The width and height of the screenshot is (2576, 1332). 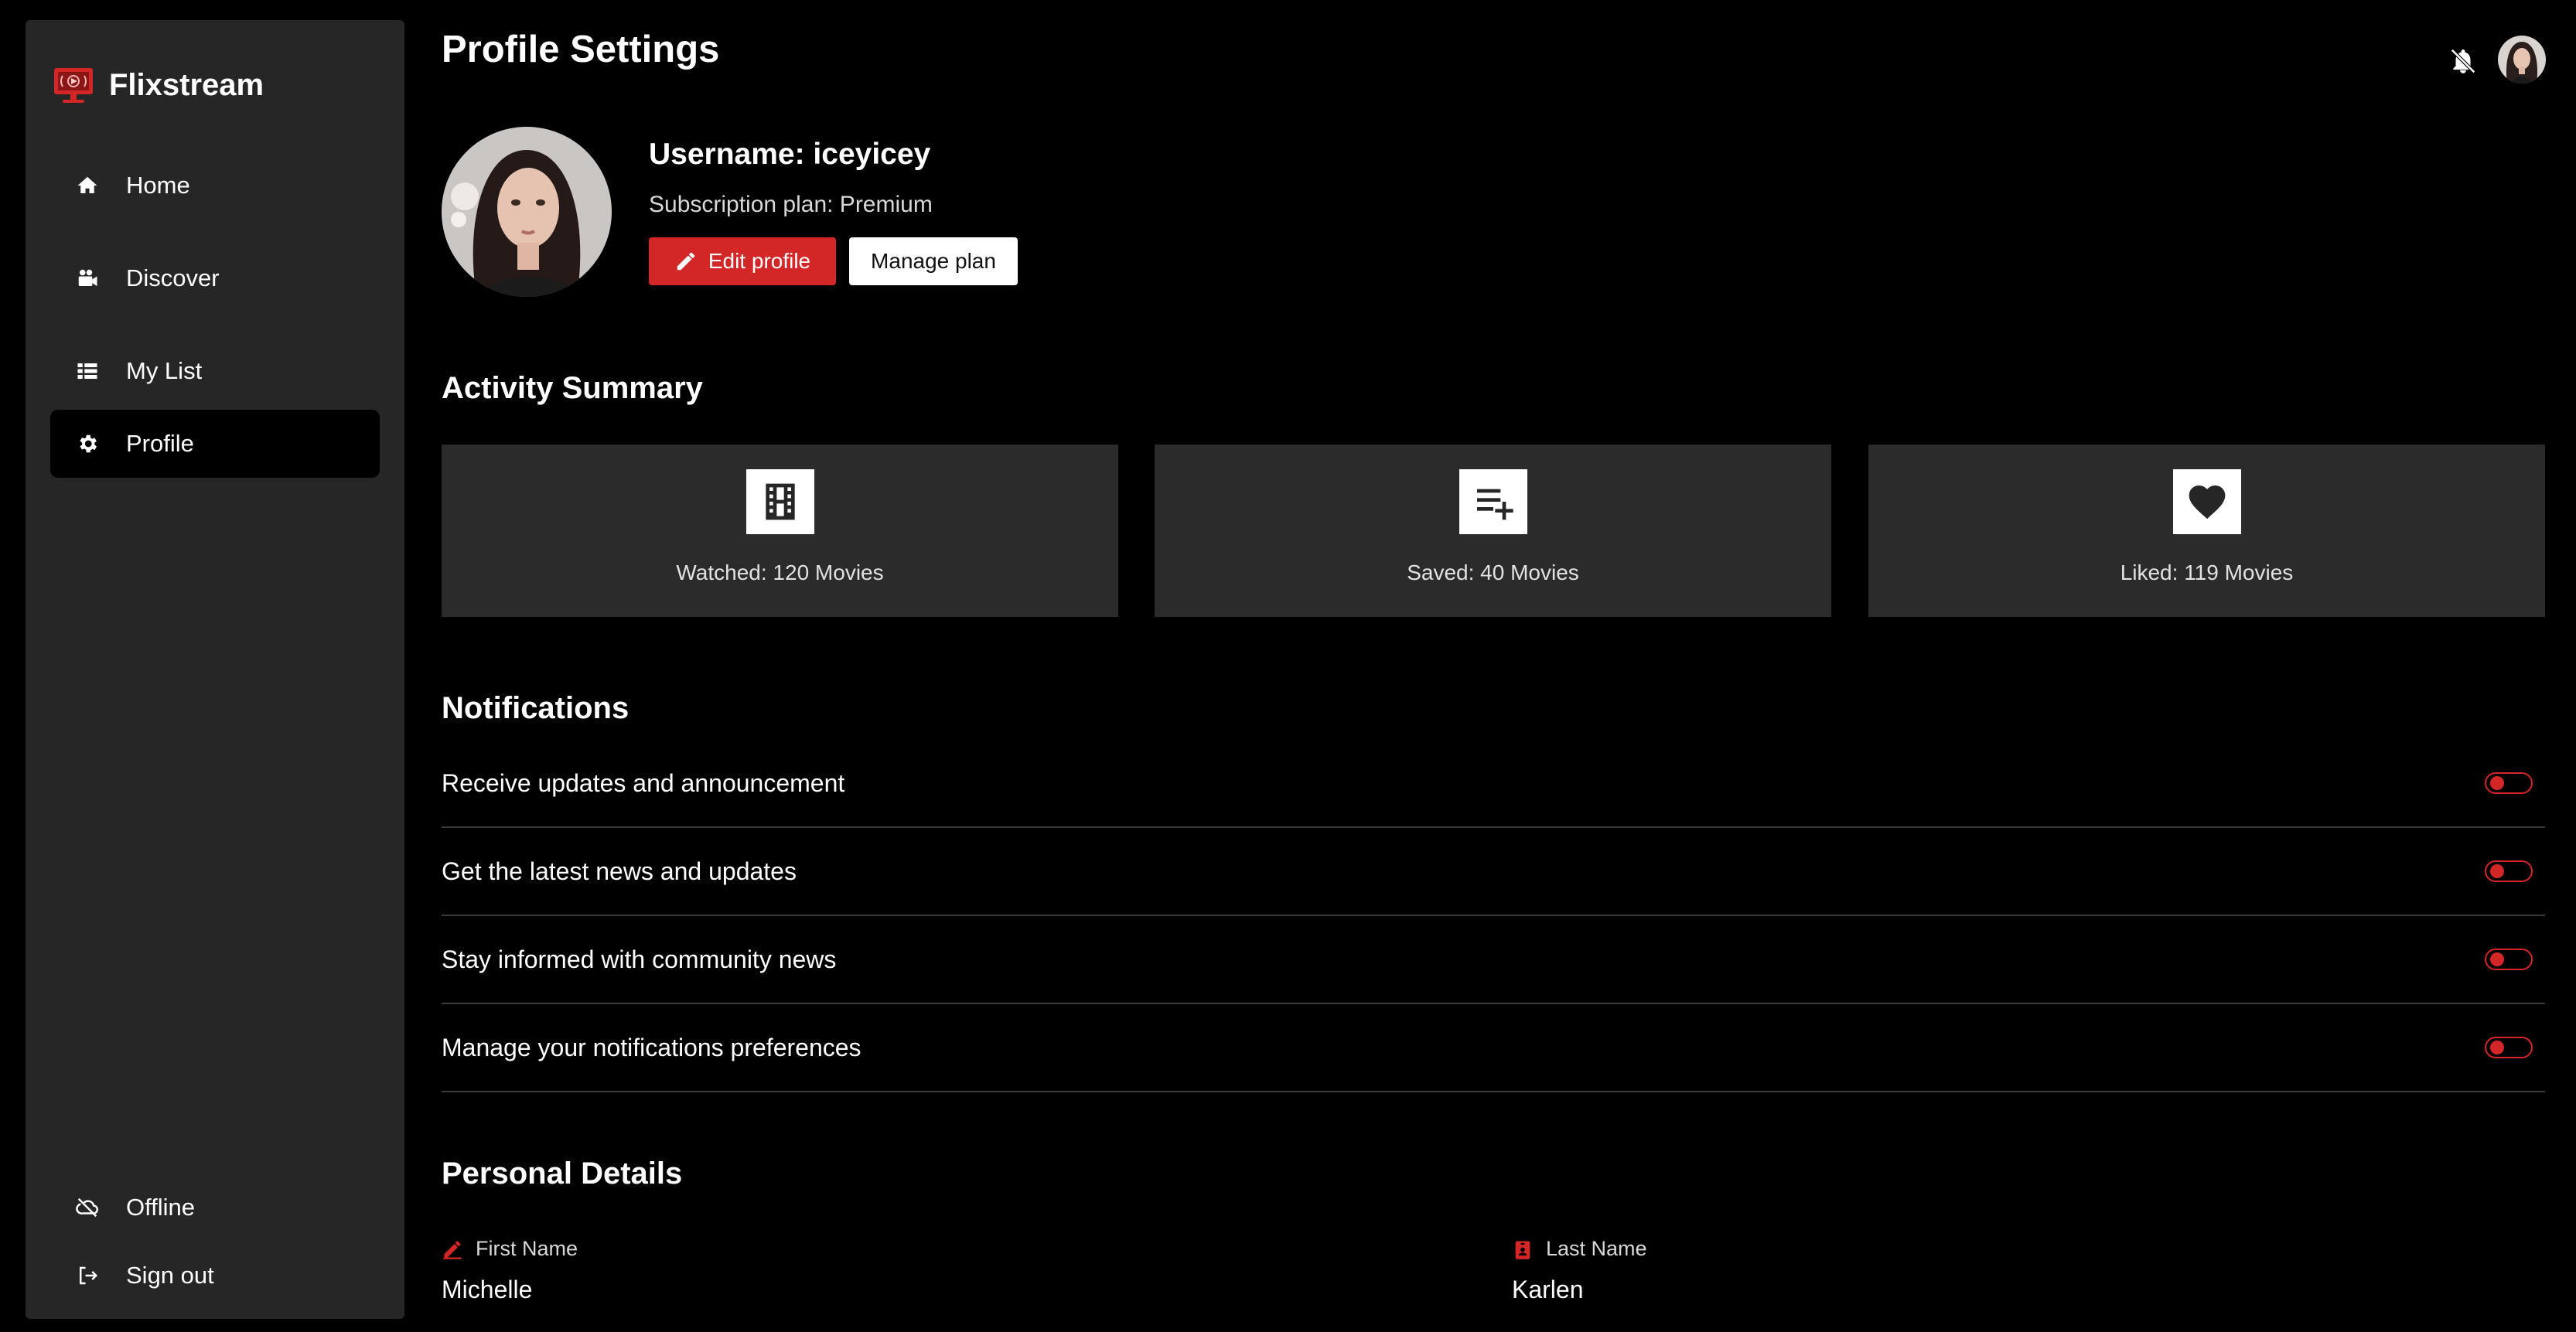 What do you see at coordinates (87, 185) in the screenshot?
I see `home-icon` at bounding box center [87, 185].